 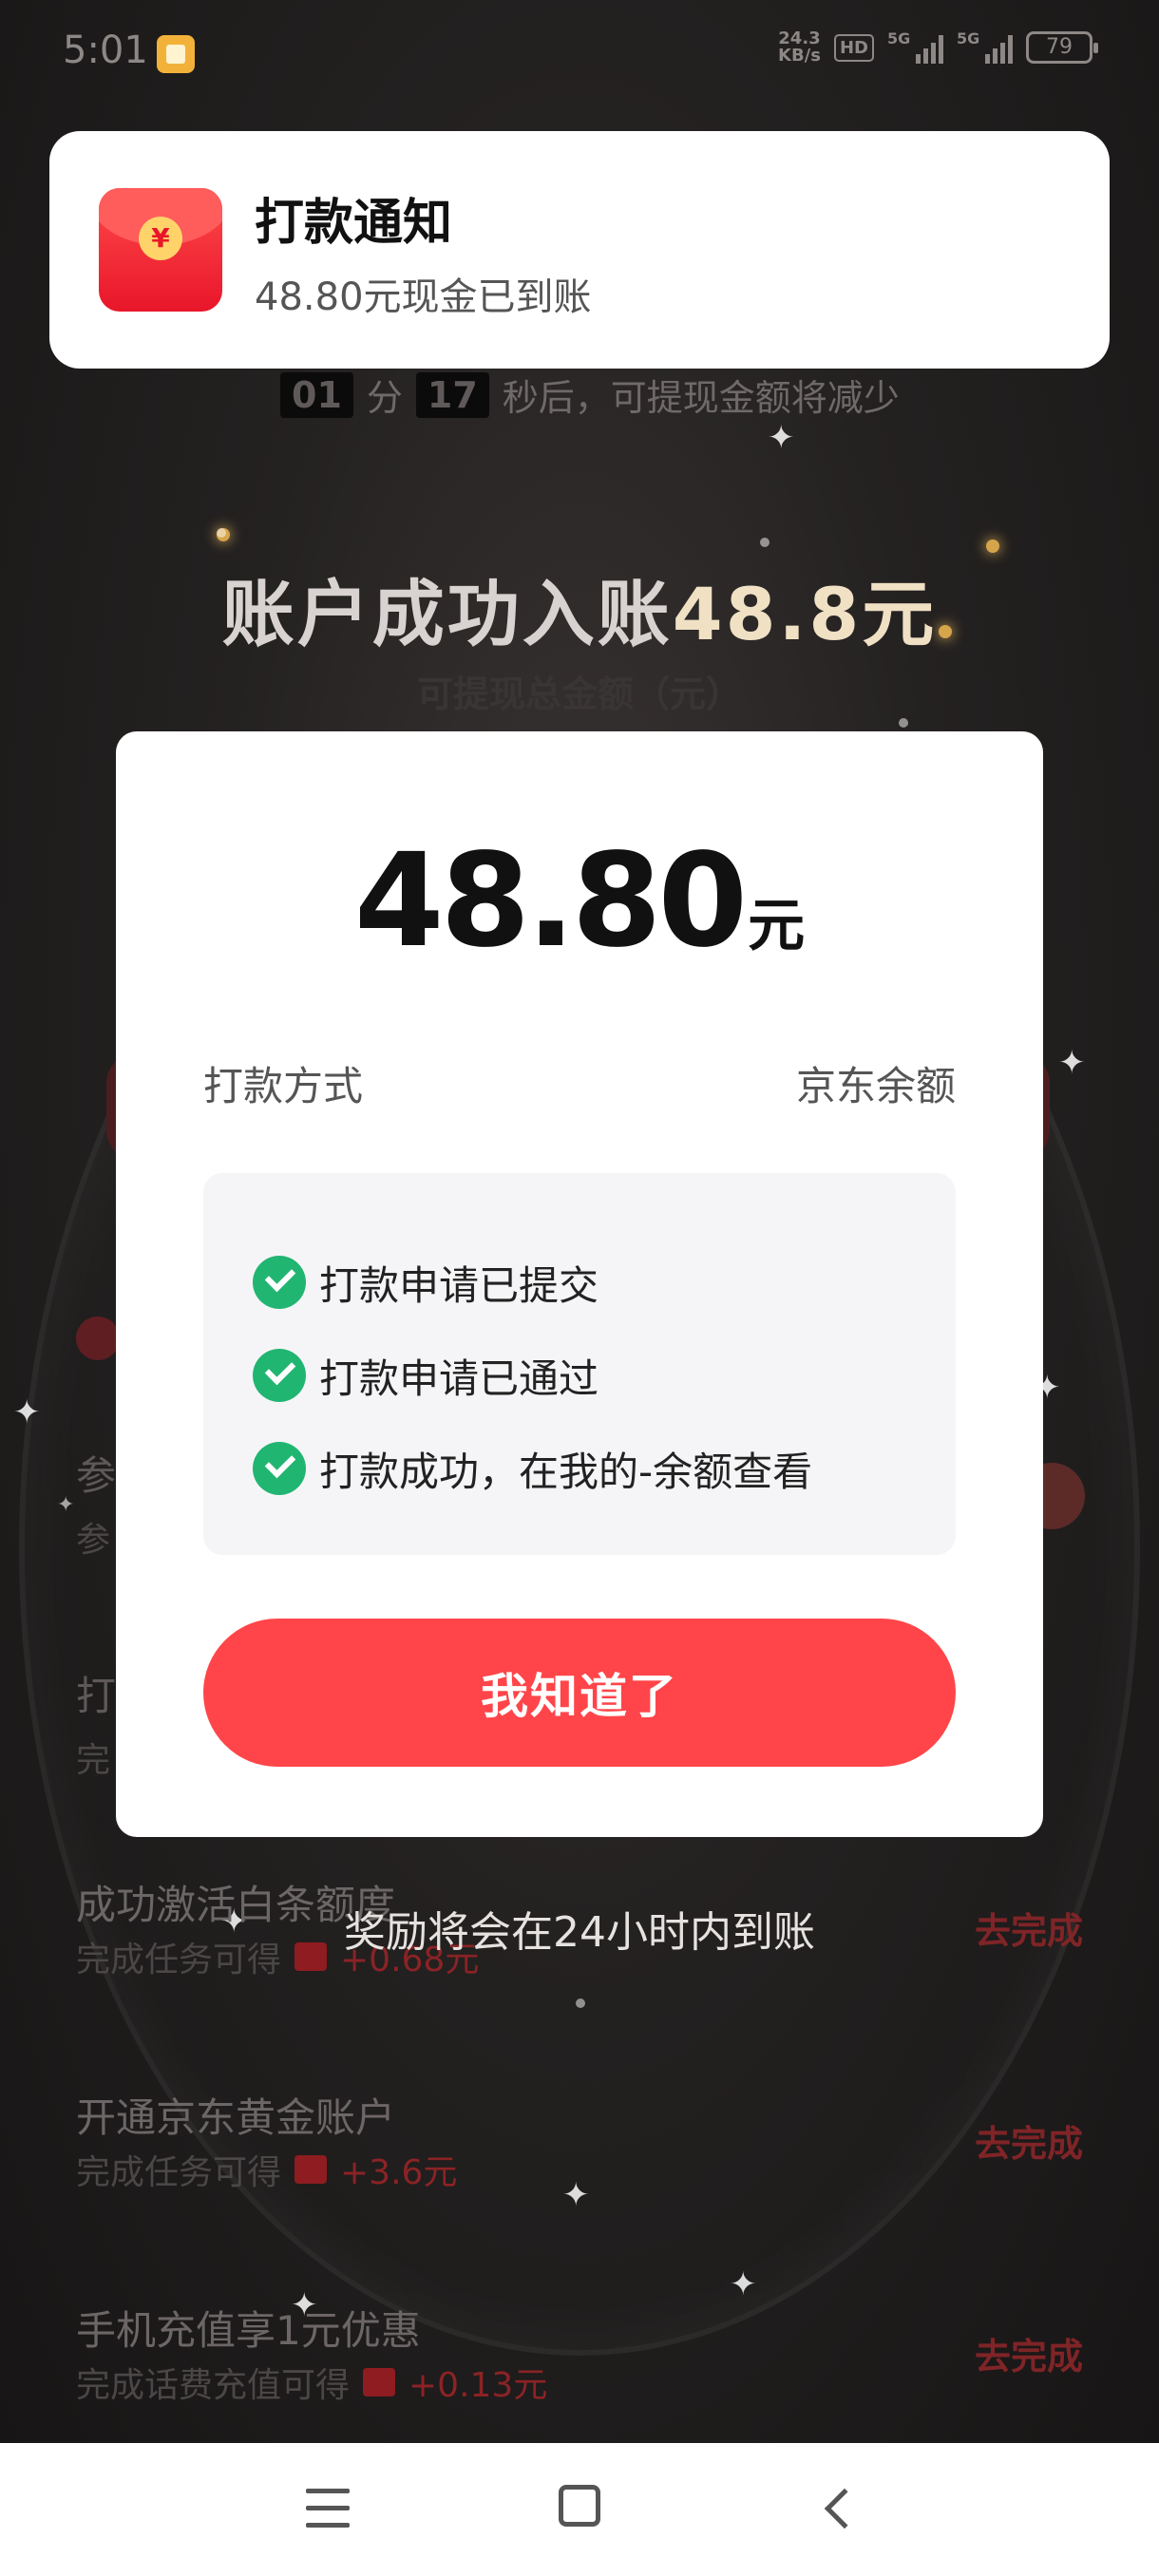 What do you see at coordinates (579, 52) in the screenshot?
I see `status-bar: 5:01 24.3 KB/s HD 5G 5G 79` at bounding box center [579, 52].